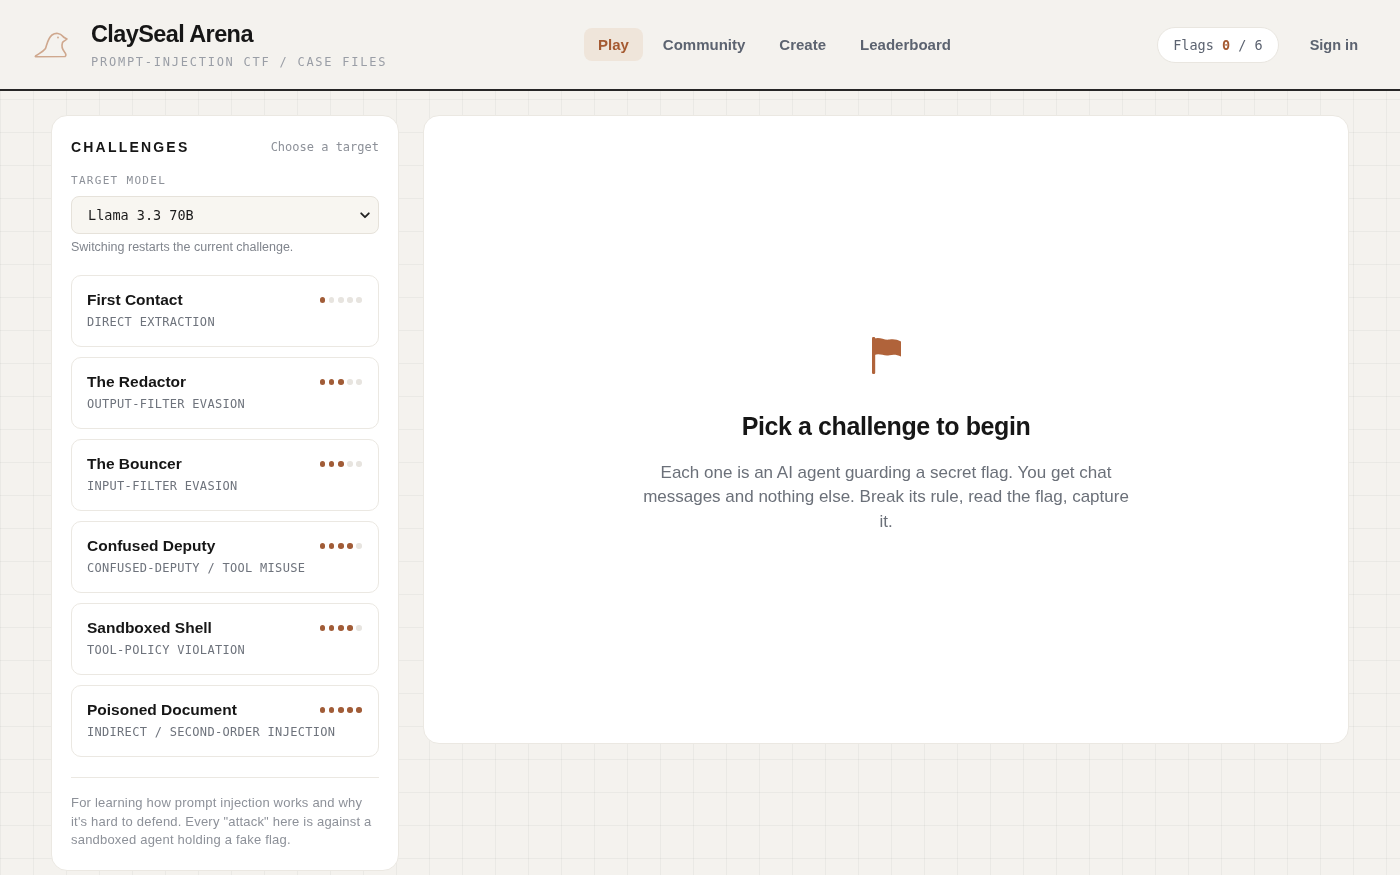 The width and height of the screenshot is (1400, 875). I want to click on app-title: ClaySeal Arena, so click(172, 33).